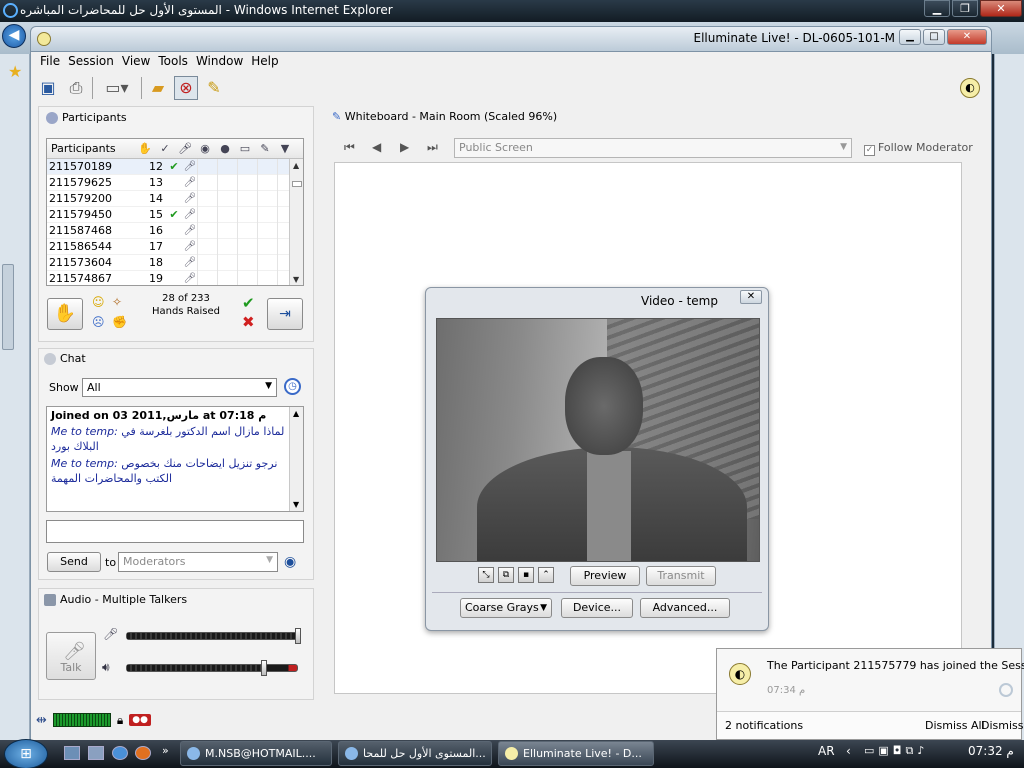 The width and height of the screenshot is (1024, 768). I want to click on notes-icon: ✎, so click(214, 88).